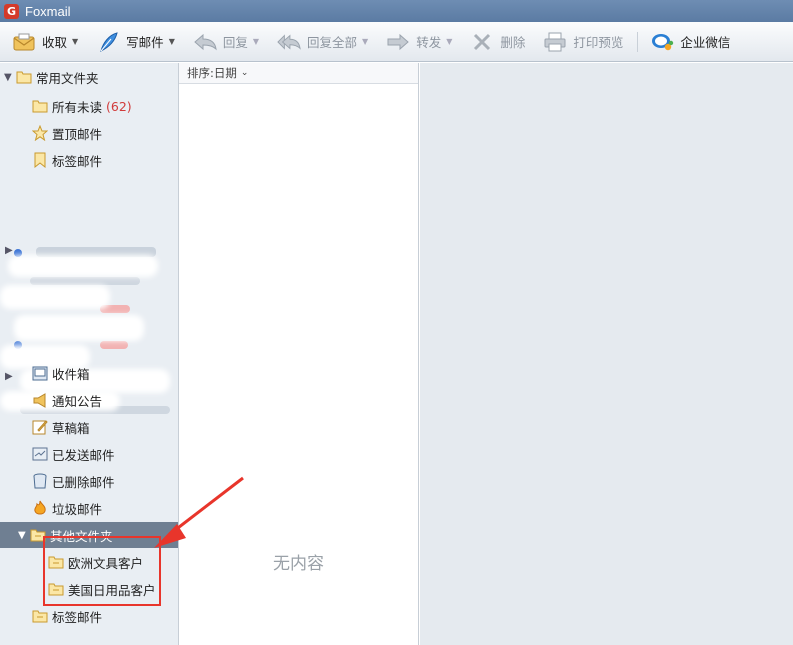 This screenshot has width=793, height=645. I want to click on folder-tagged: 标签邮件, so click(89, 160).